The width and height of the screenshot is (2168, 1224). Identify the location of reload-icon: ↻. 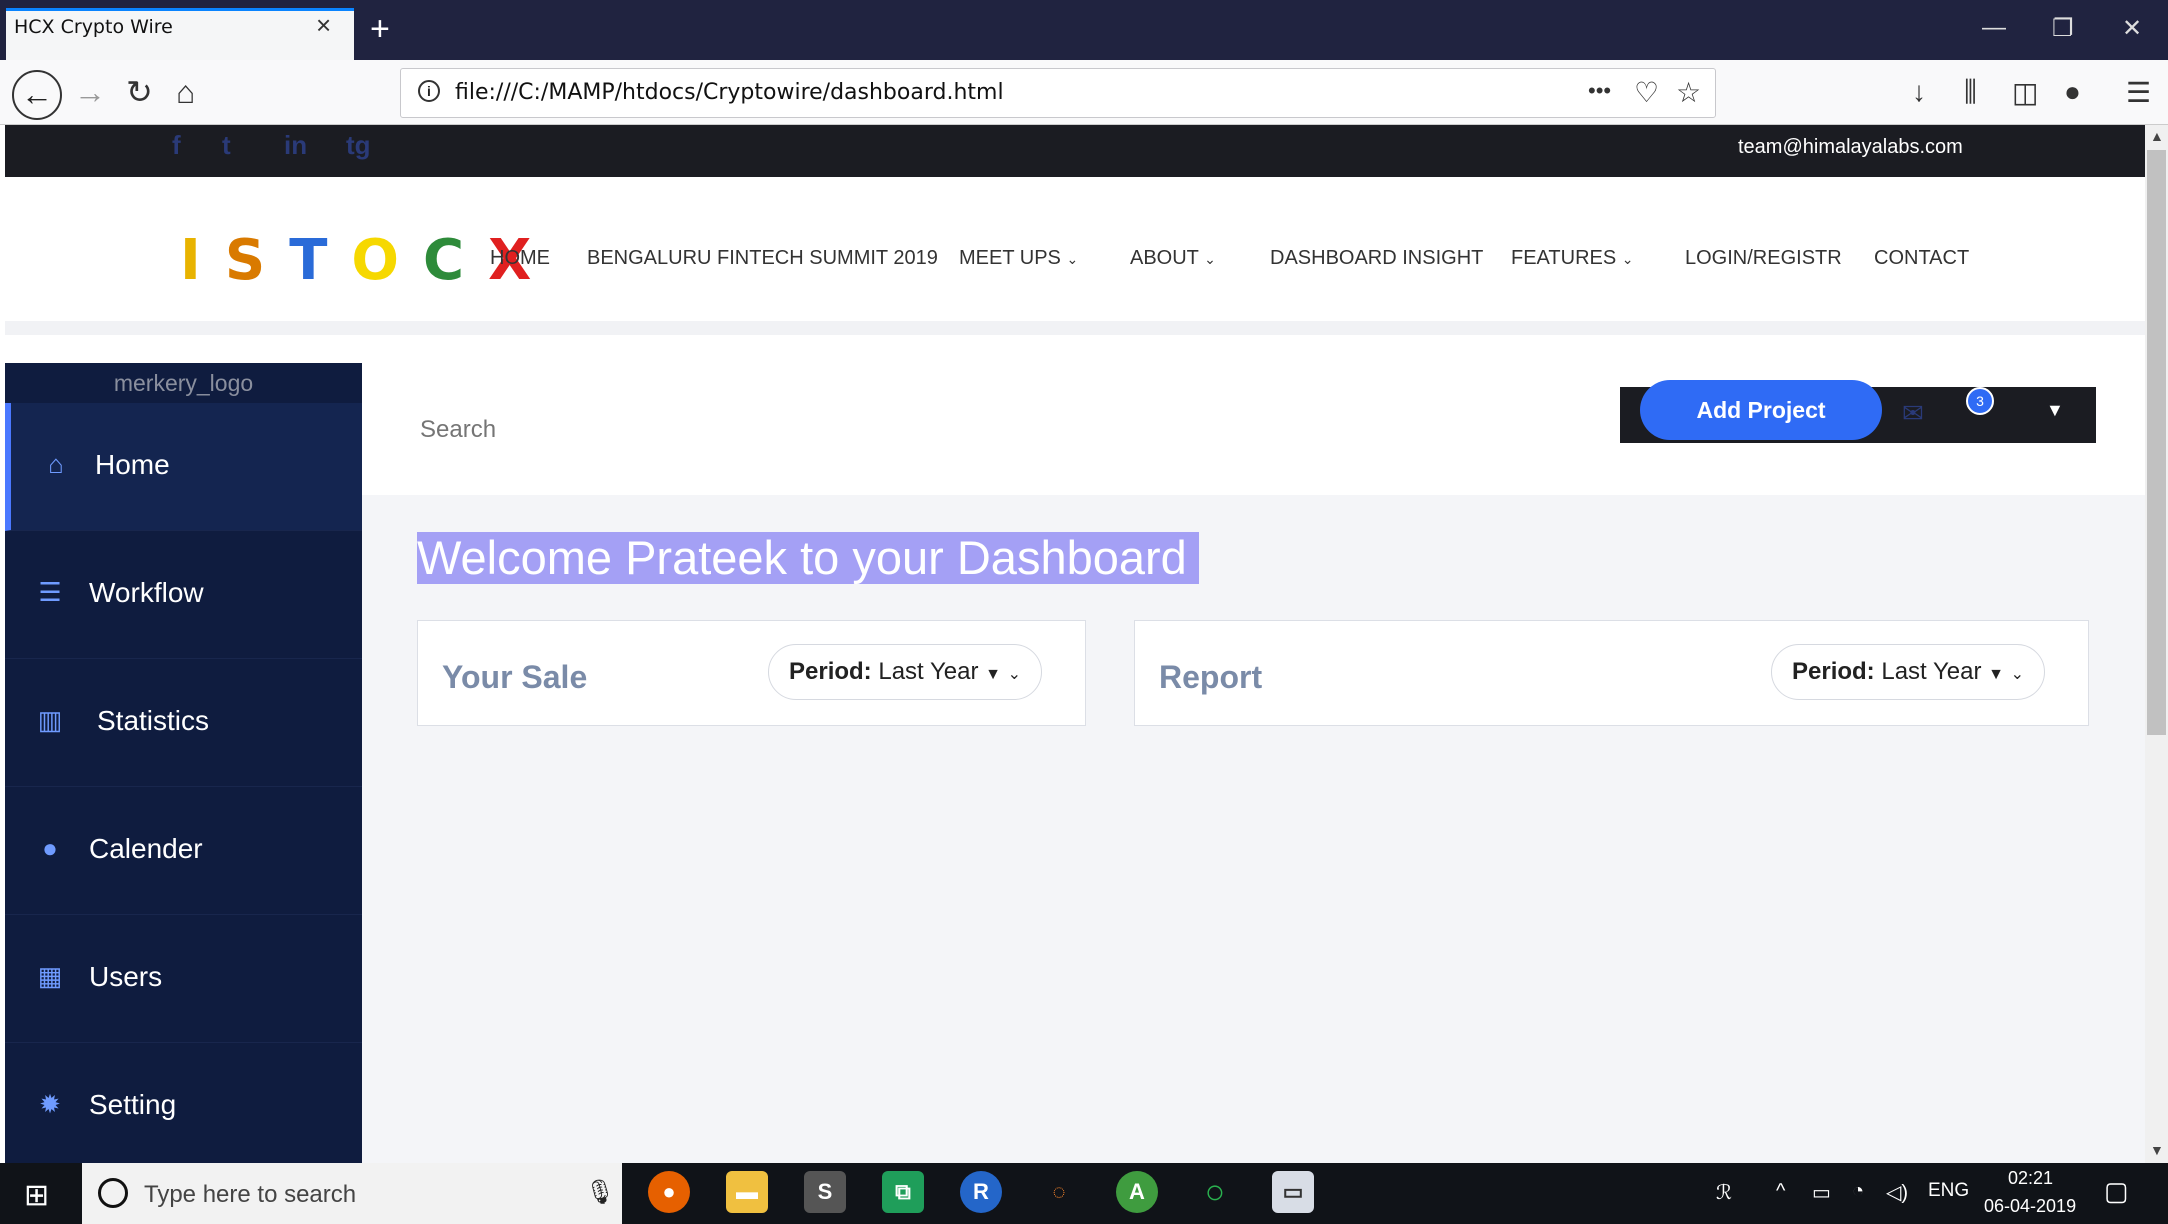
(139, 92).